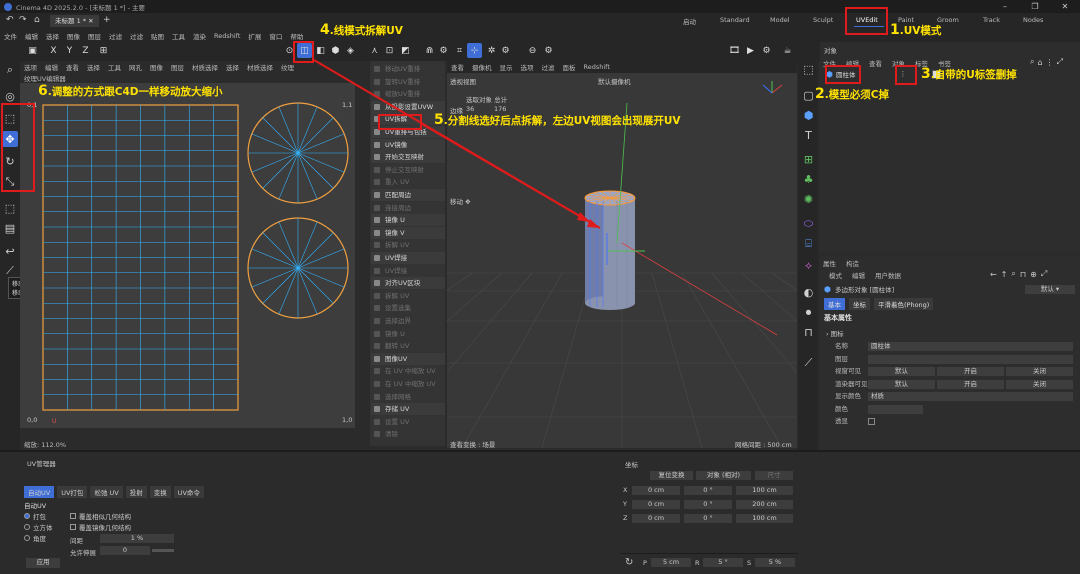 This screenshot has width=1080, height=574. What do you see at coordinates (557, 120) in the screenshot?
I see `annotation-5: 5.分割线选好后点拆解，左边UV视图会出现展开UV` at bounding box center [557, 120].